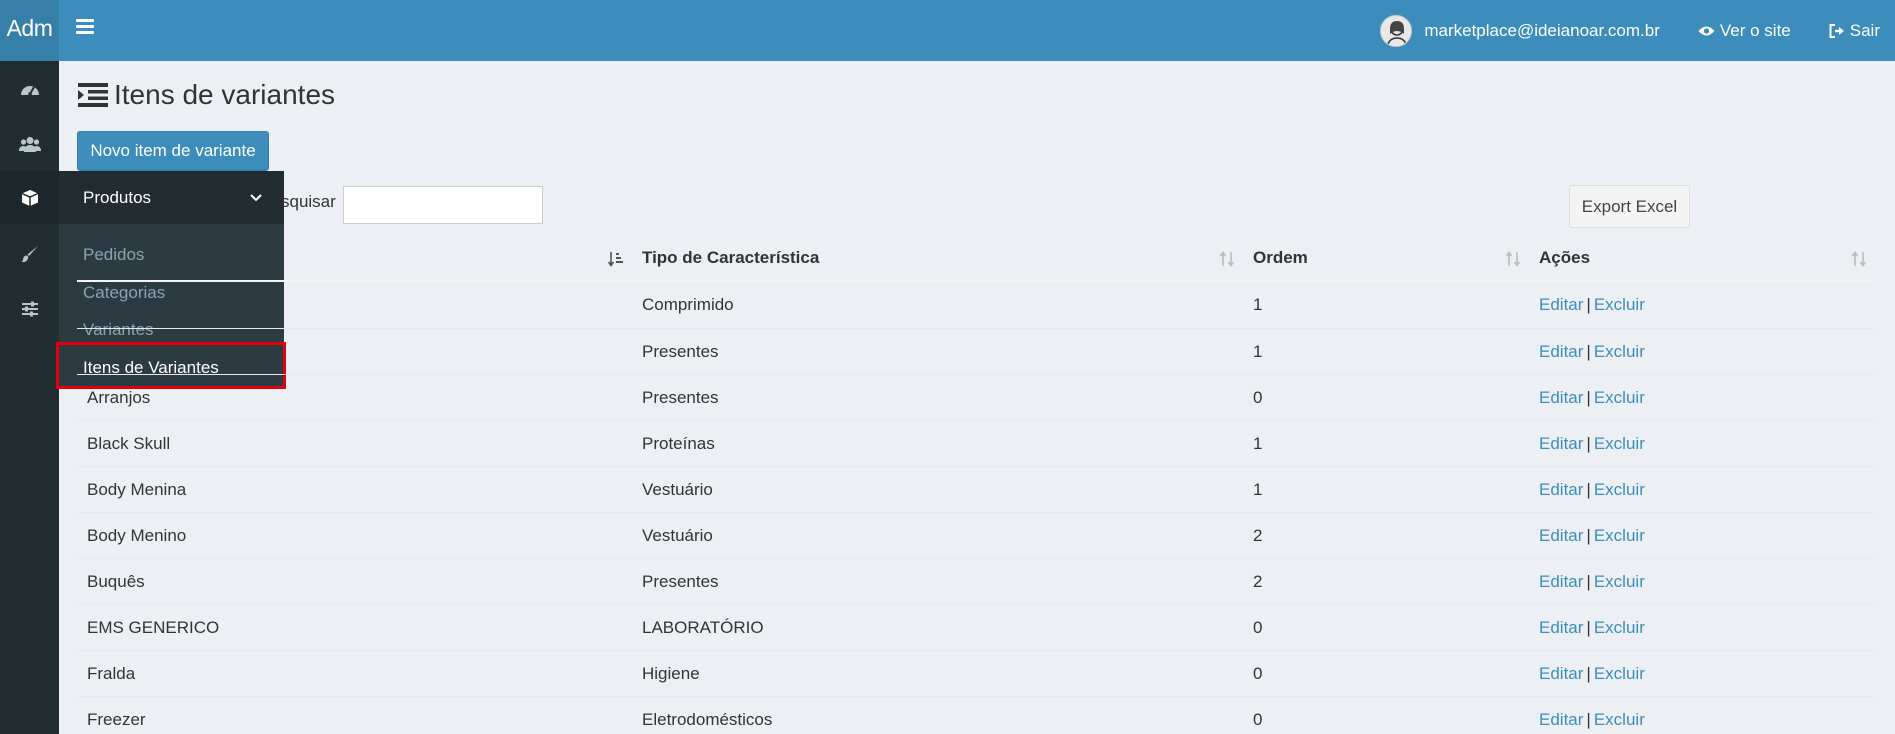 Image resolution: width=1895 pixels, height=734 pixels. I want to click on cell-type: Higiene, so click(671, 673).